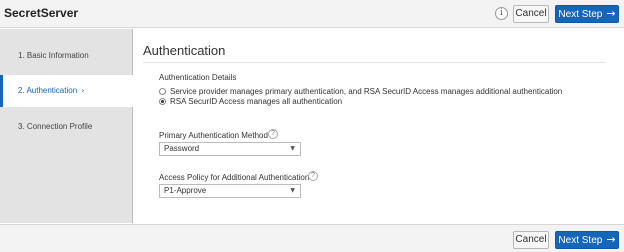  I want to click on primary-auth-method-label: Primary Authentication Method, so click(213, 135).